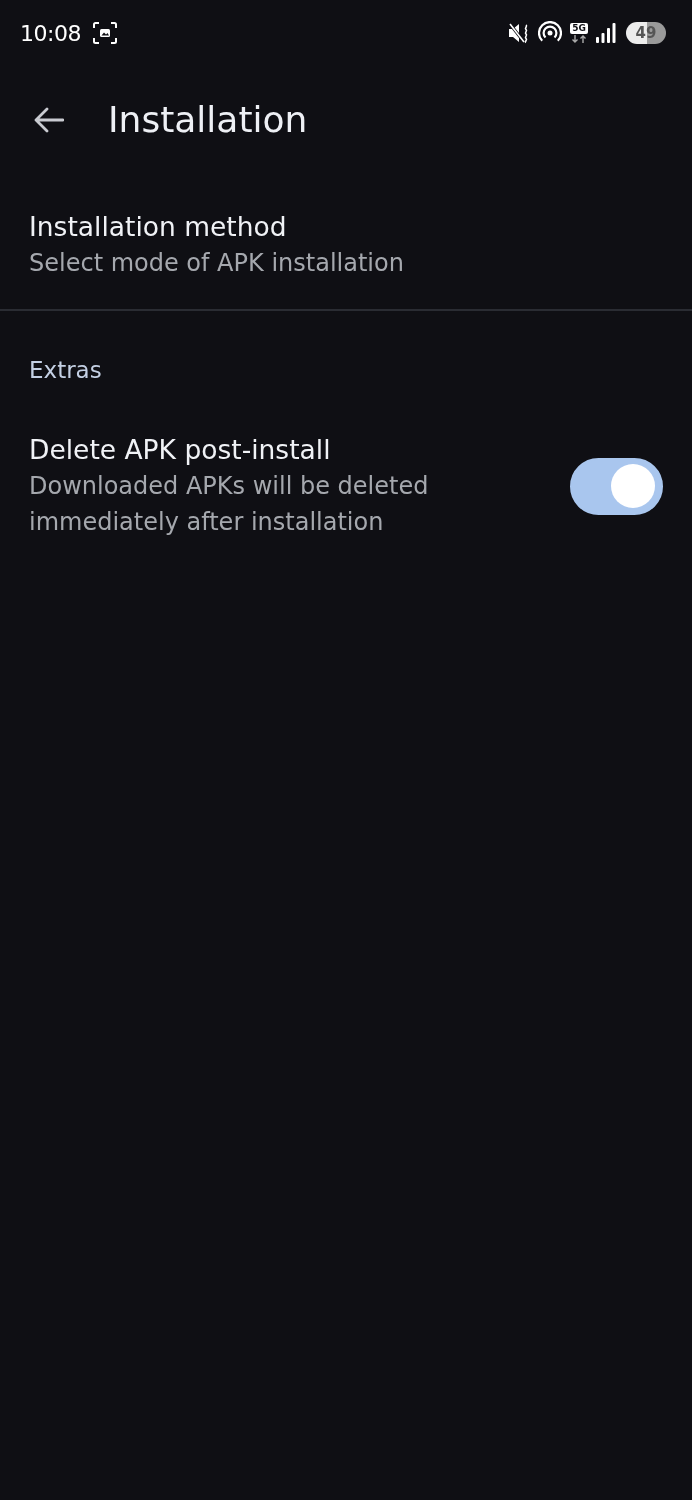 Image resolution: width=692 pixels, height=1500 pixels. I want to click on status-time: 10:08, so click(50, 33).